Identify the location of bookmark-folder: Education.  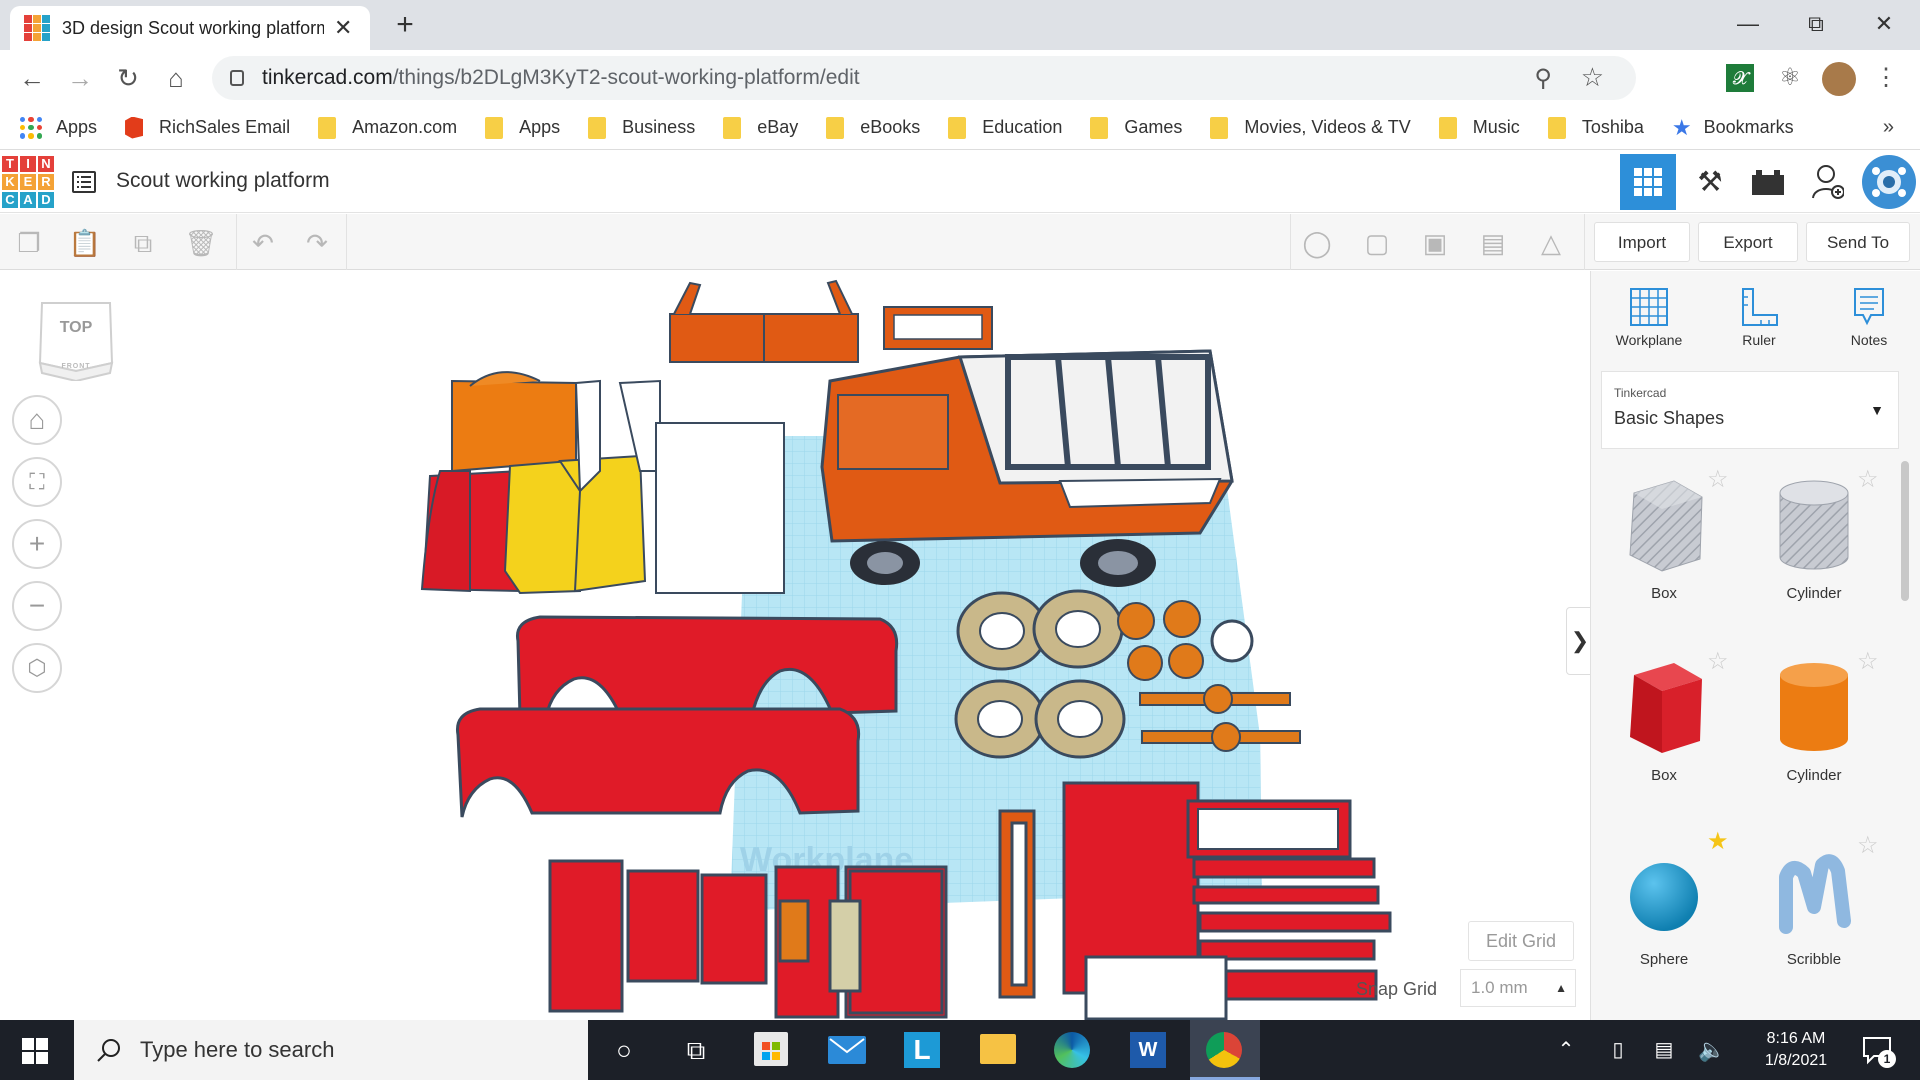
(1005, 127).